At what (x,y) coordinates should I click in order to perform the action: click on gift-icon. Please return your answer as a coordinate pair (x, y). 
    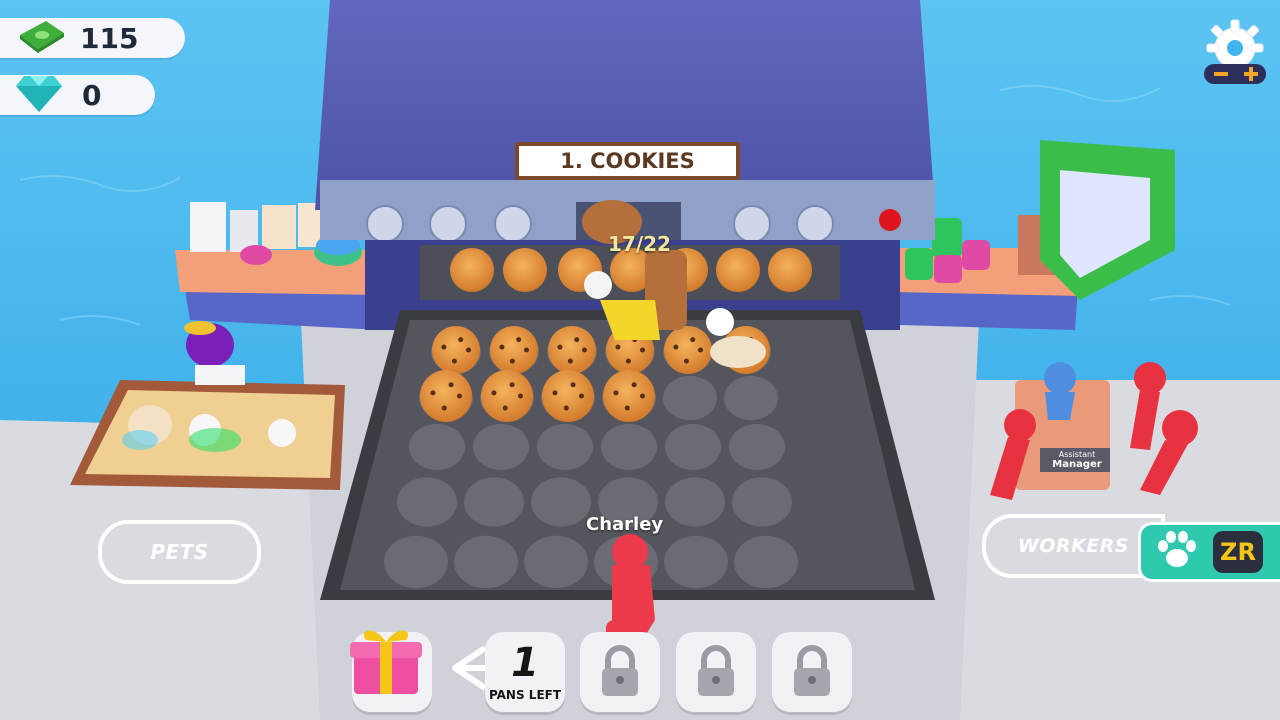
    Looking at the image, I should click on (386, 662).